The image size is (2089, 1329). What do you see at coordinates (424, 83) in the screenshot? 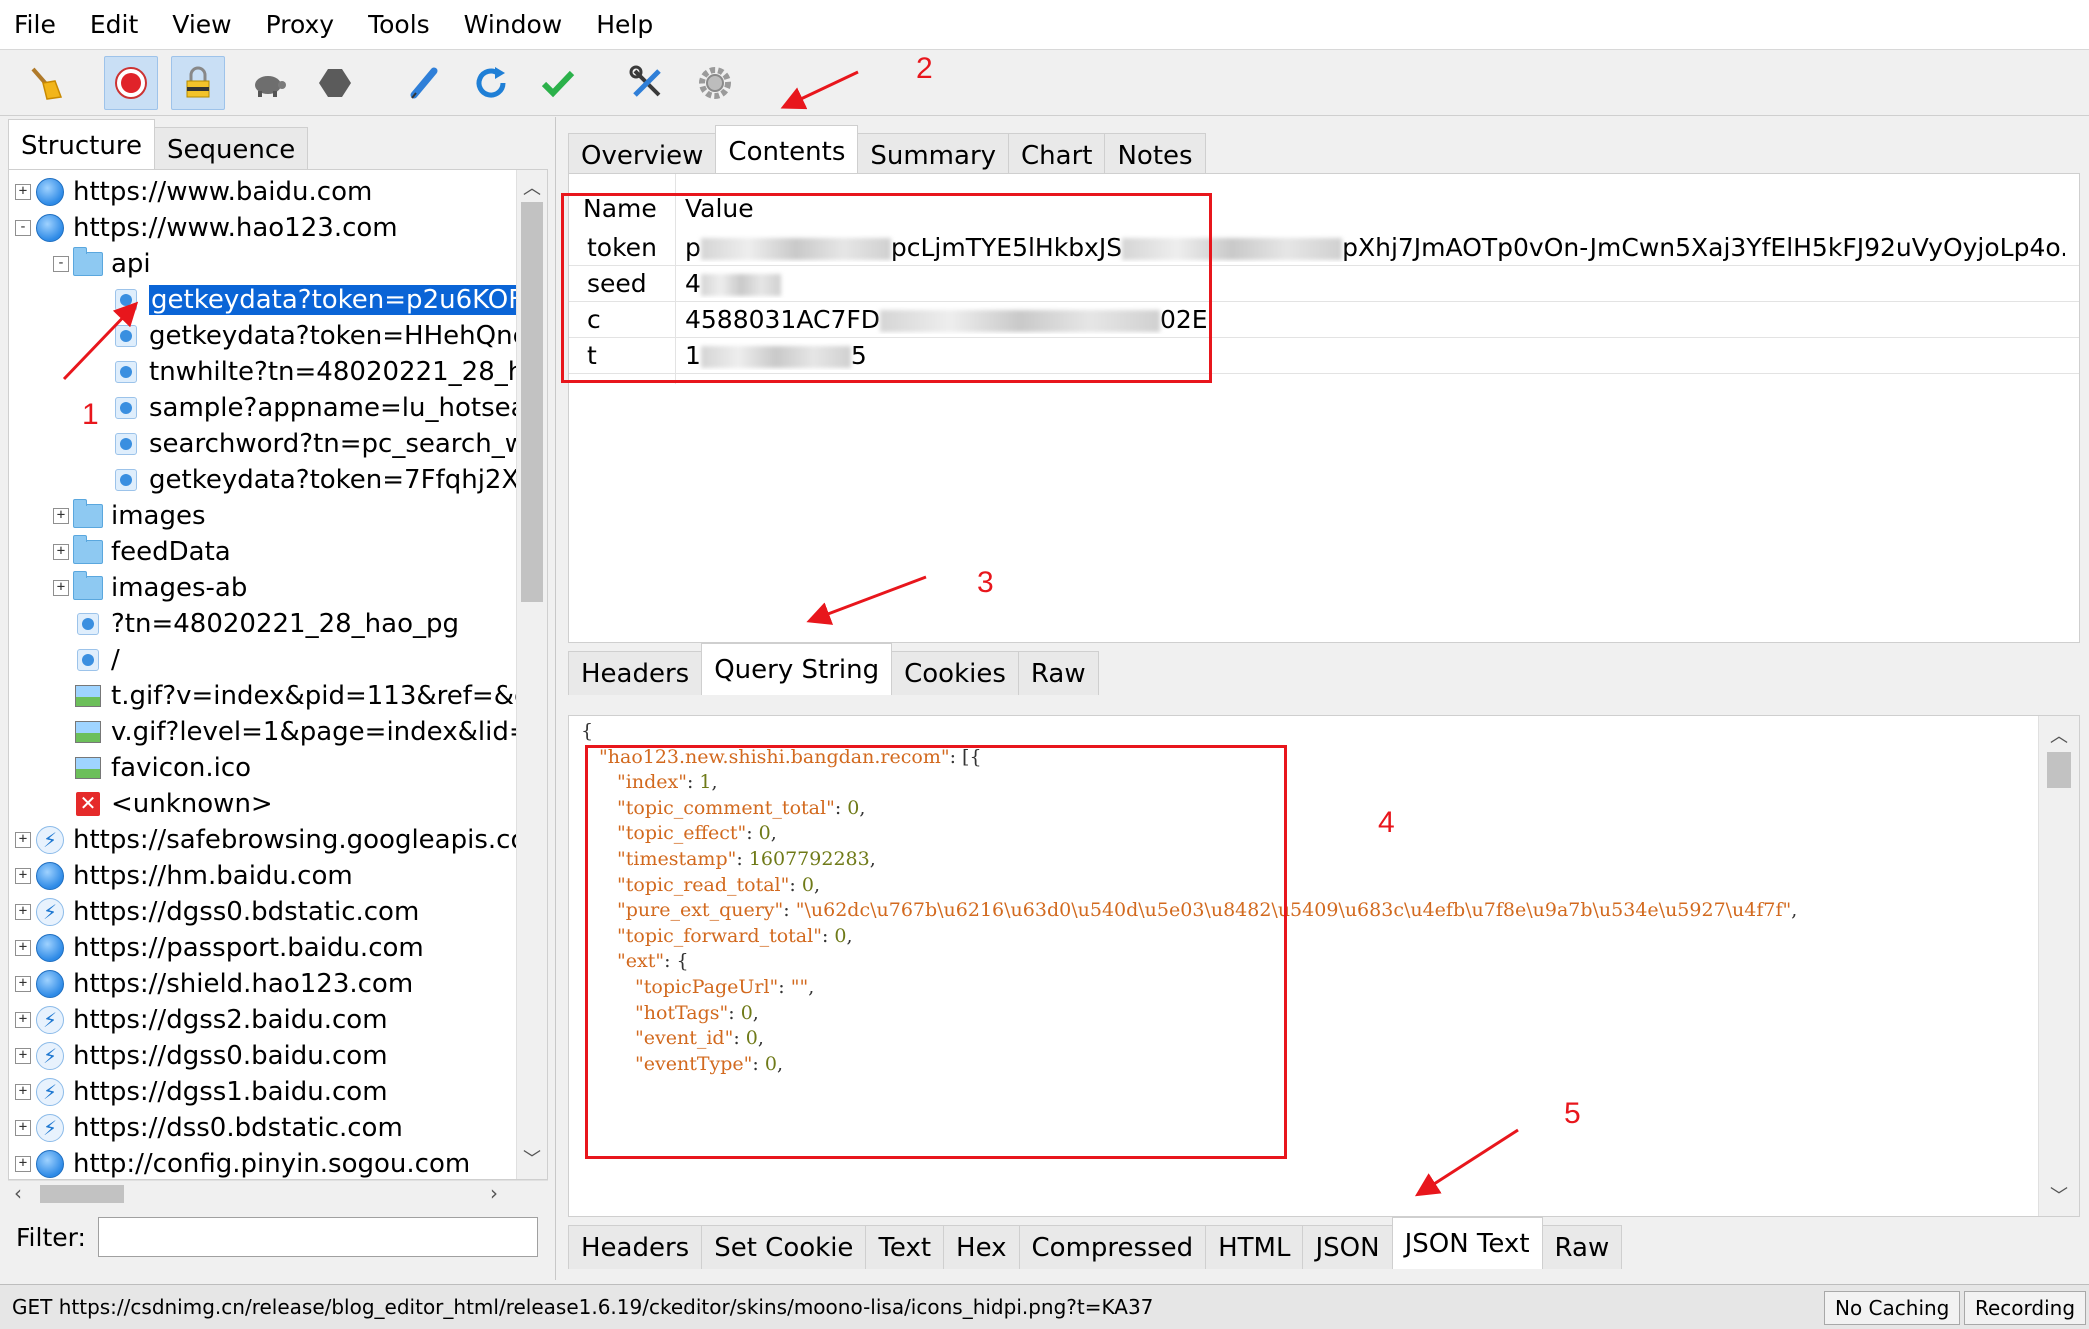
I see `compose-button` at bounding box center [424, 83].